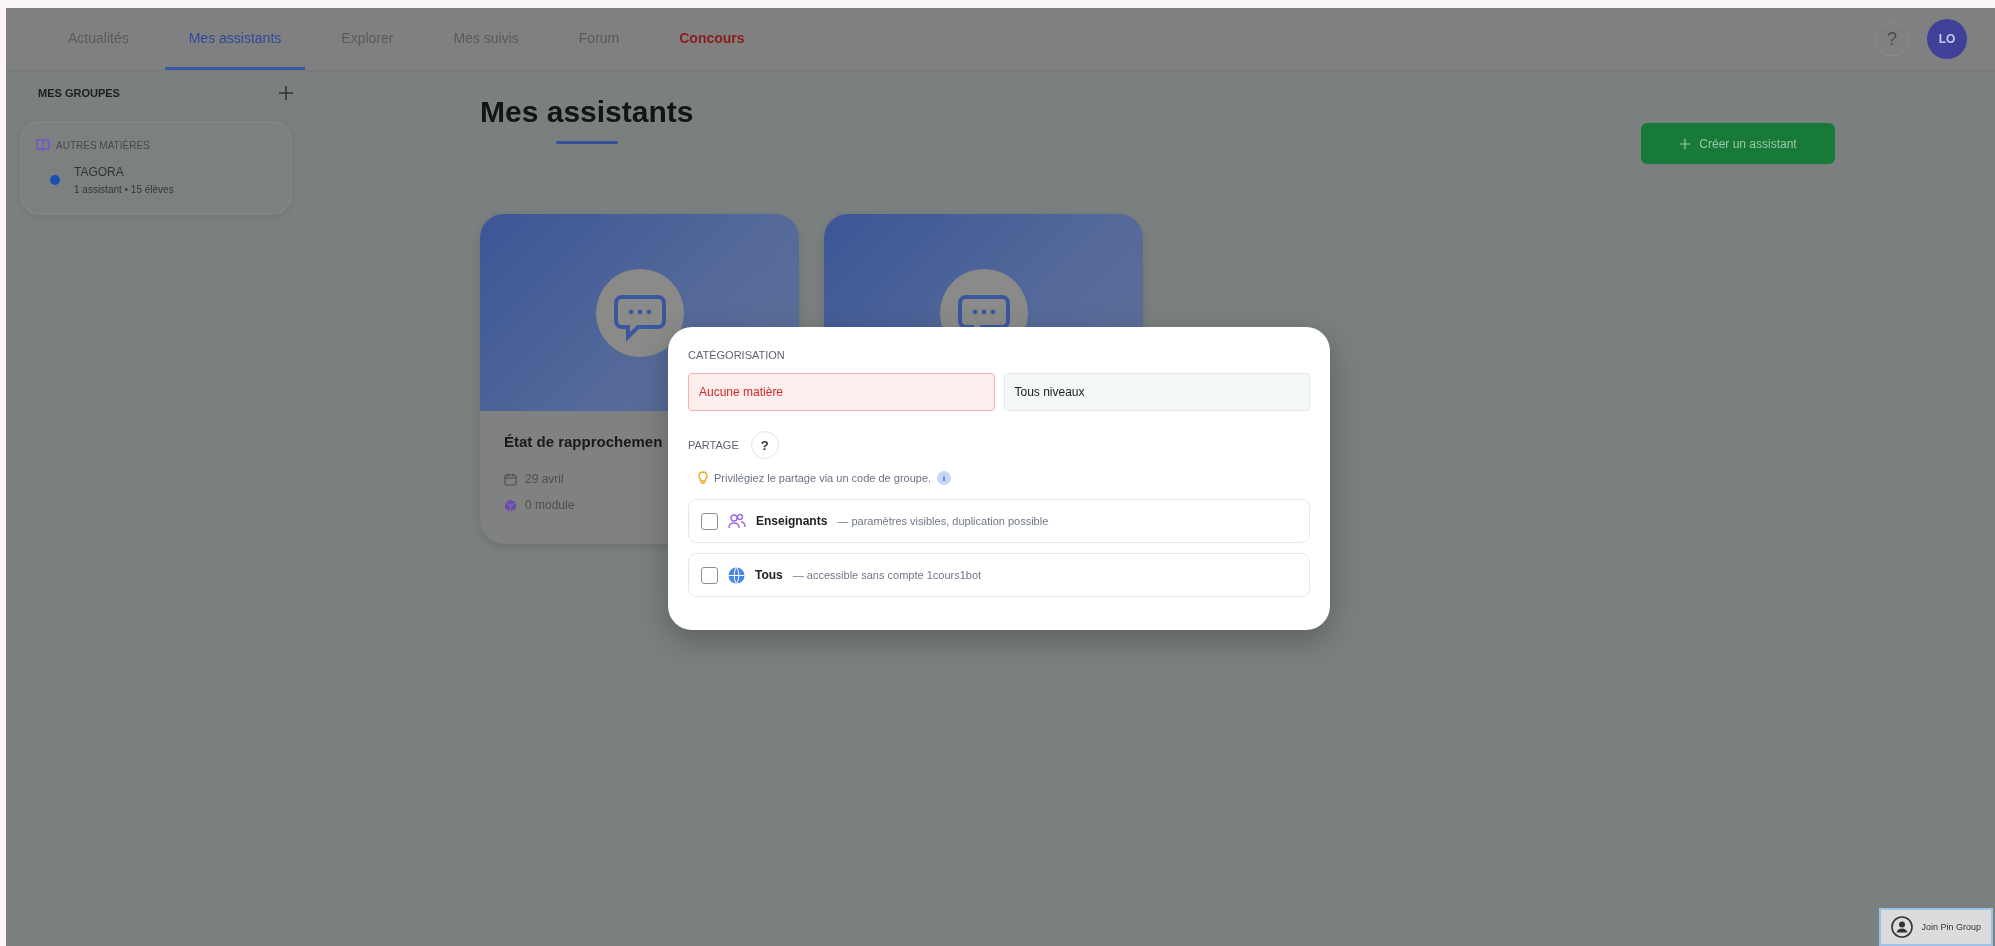  What do you see at coordinates (712, 39) in the screenshot?
I see `nav-tab: Concours` at bounding box center [712, 39].